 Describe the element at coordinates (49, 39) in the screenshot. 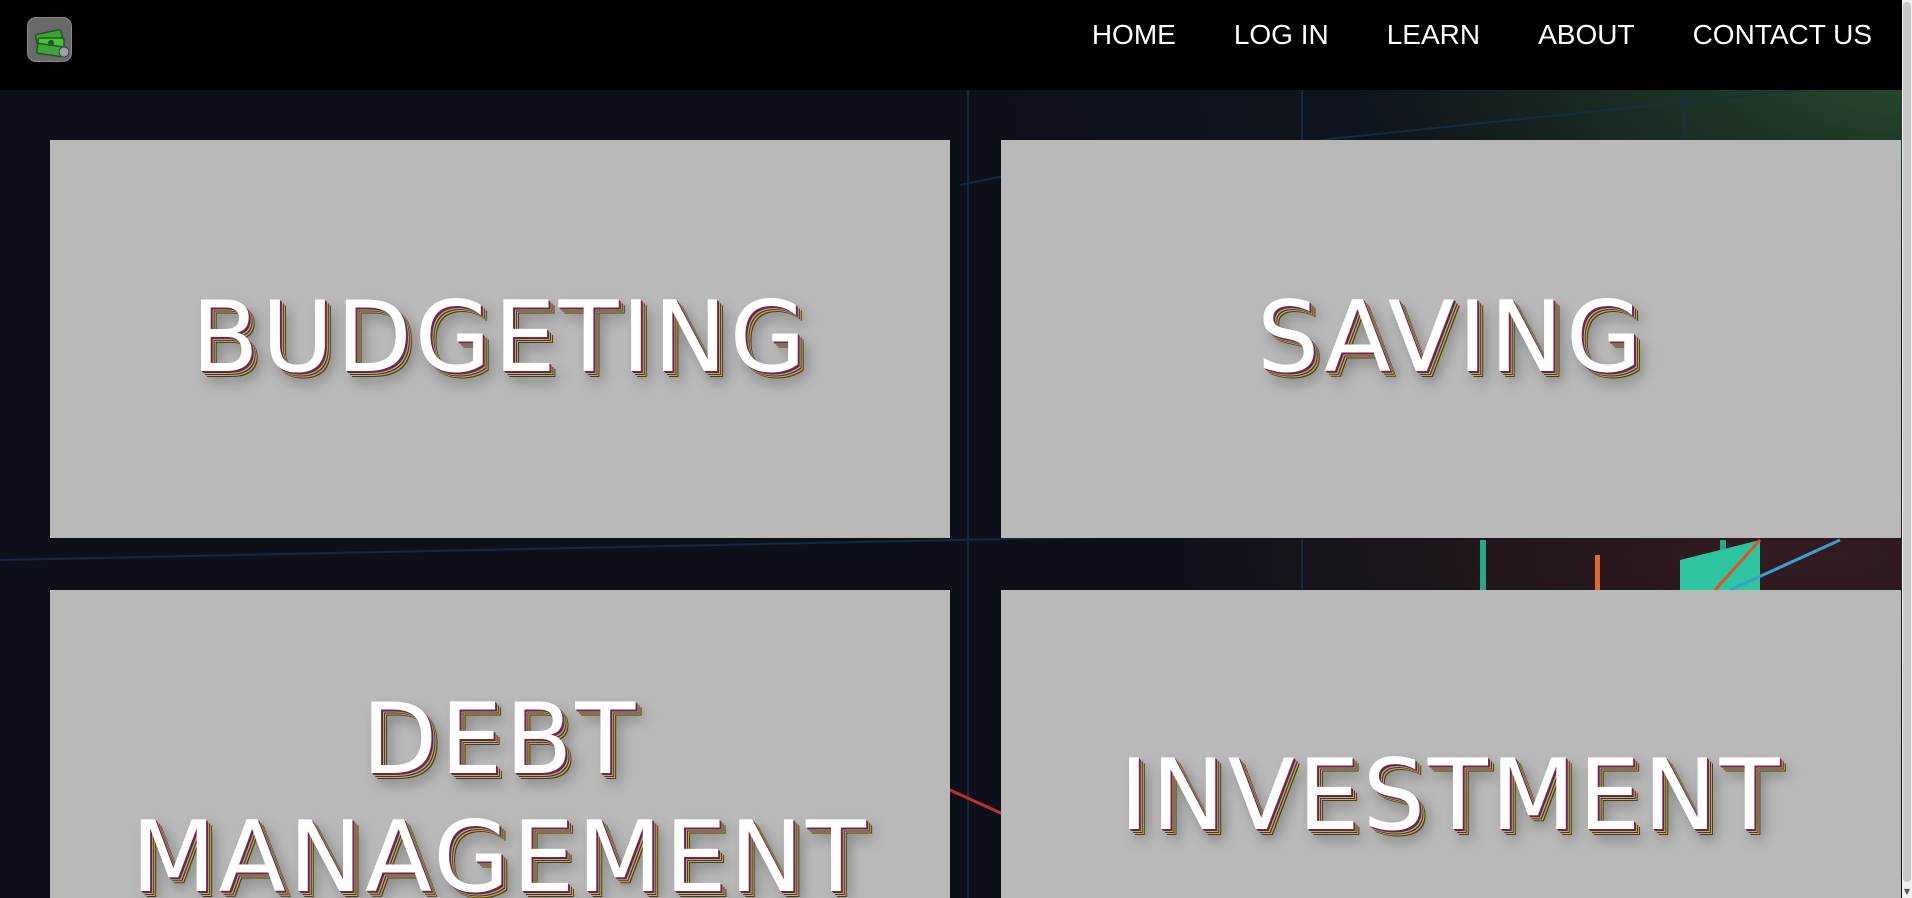

I see `money-stack-icon` at that location.